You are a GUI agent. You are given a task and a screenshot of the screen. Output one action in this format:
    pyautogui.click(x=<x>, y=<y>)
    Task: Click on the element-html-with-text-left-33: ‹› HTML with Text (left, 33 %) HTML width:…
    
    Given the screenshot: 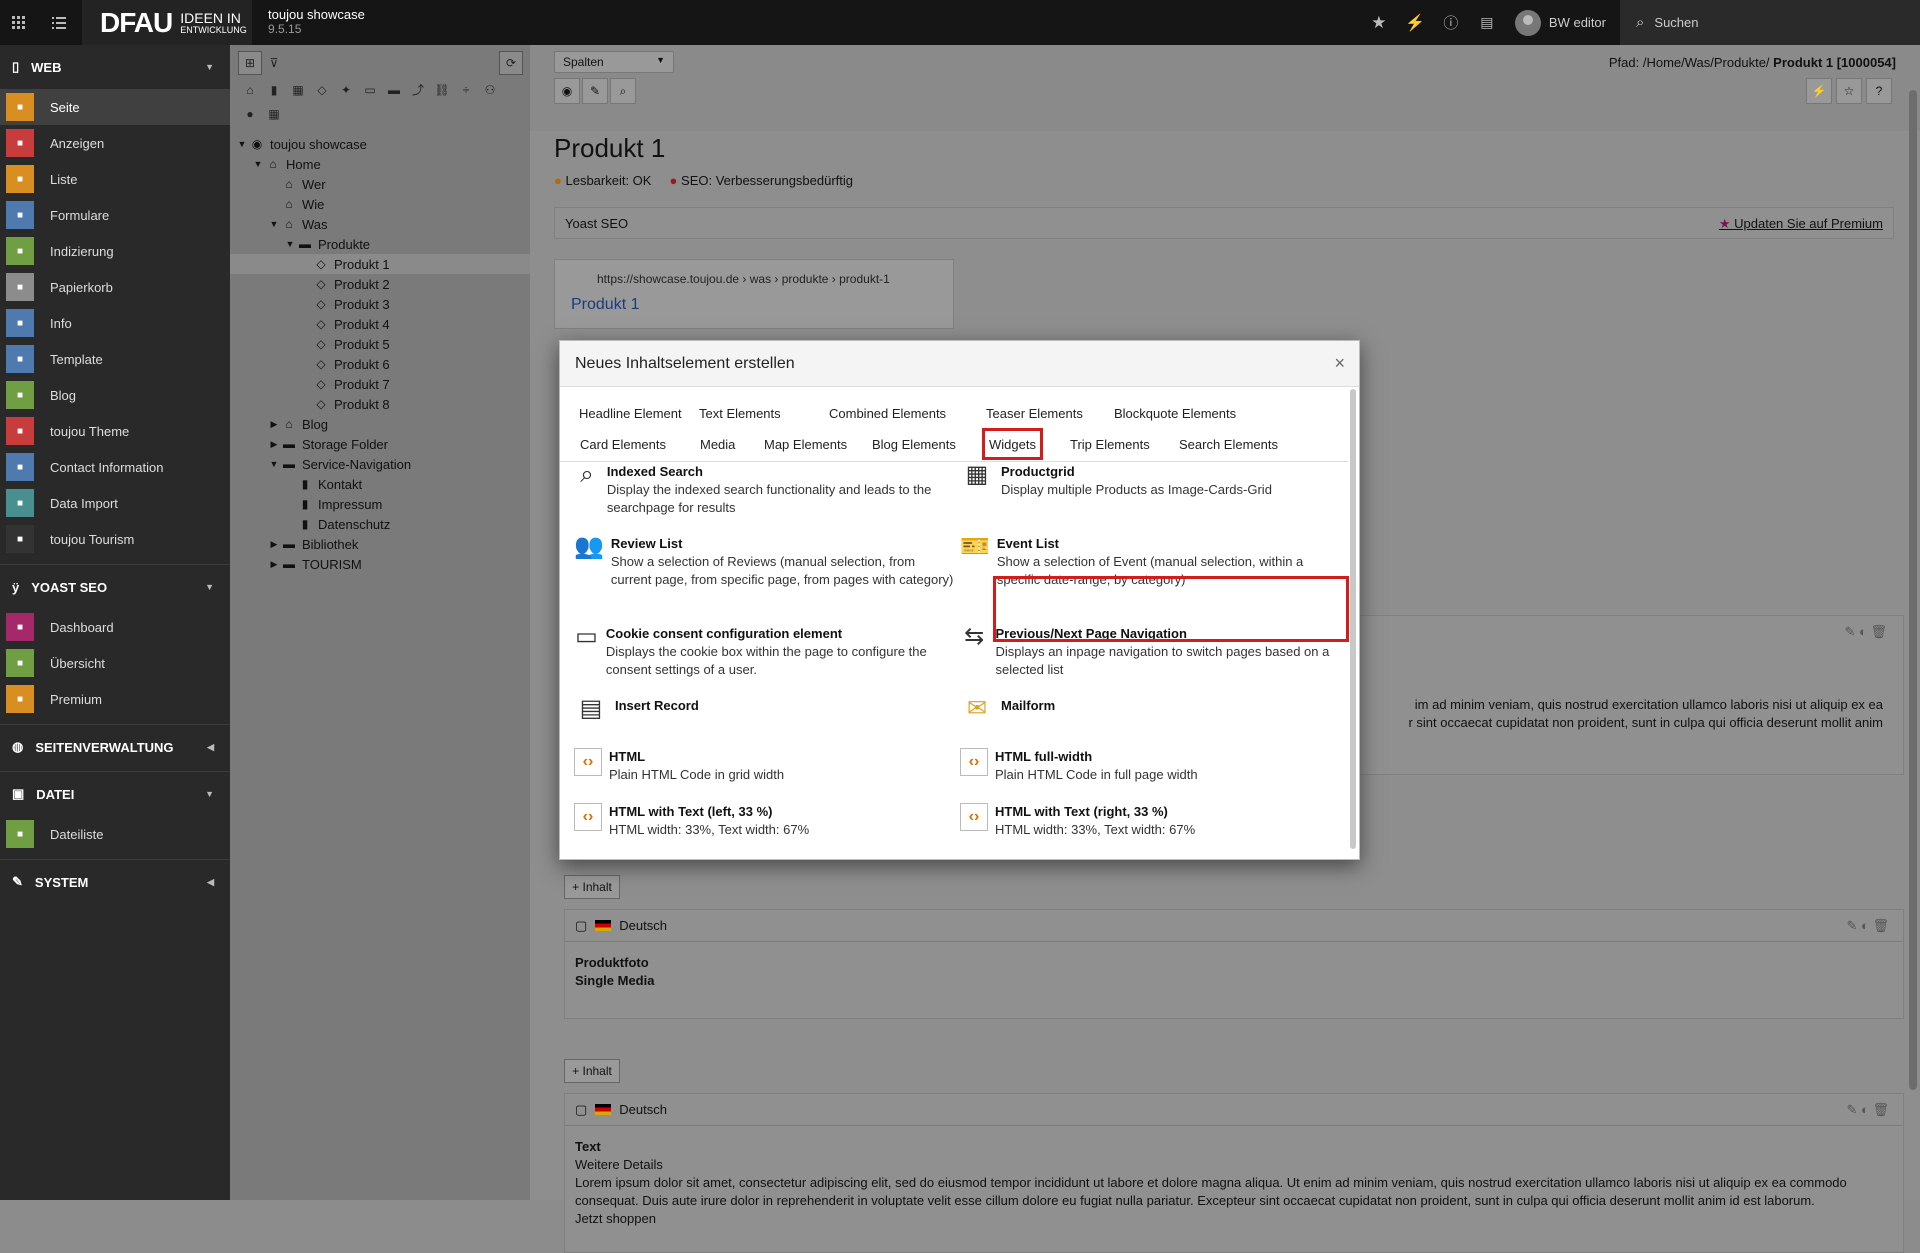 What is the action you would take?
    pyautogui.click(x=764, y=821)
    